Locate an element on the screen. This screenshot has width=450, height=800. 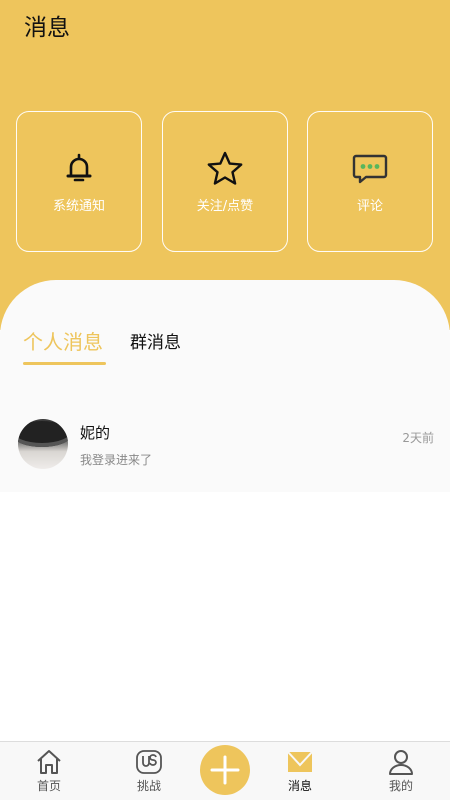
nav-home: 首页 is located at coordinates (49, 771).